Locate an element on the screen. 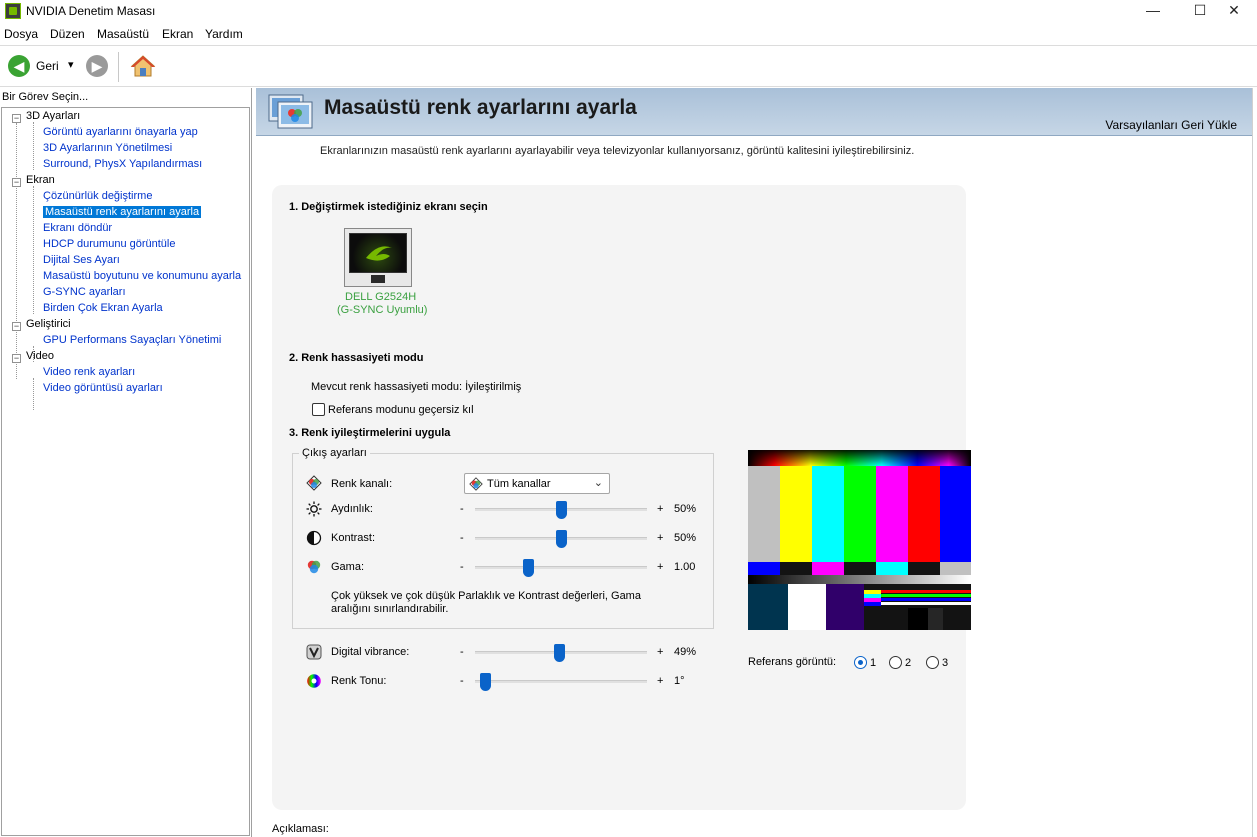 The width and height of the screenshot is (1257, 837). tree-item-resolution: Çözünürlük değiştirme is located at coordinates (97, 196).